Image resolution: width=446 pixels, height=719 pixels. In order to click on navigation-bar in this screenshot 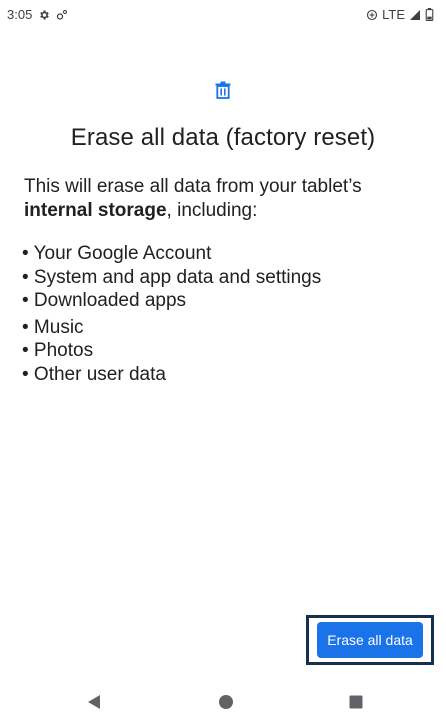, I will do `click(223, 704)`.